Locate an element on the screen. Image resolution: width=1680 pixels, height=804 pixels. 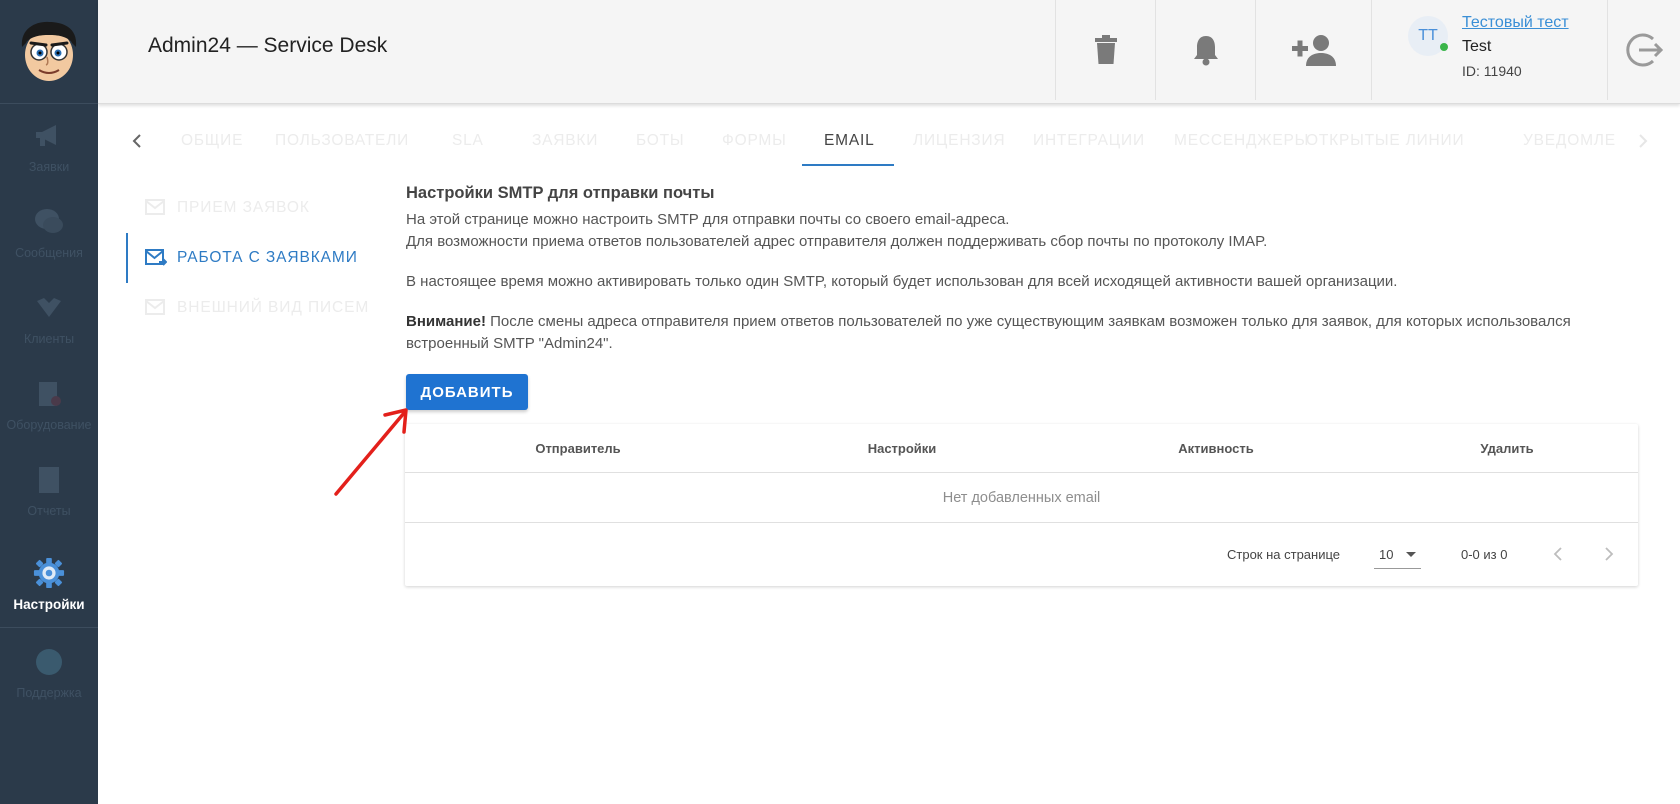
tab-messengers: Мессенджеры is located at coordinates (1241, 141).